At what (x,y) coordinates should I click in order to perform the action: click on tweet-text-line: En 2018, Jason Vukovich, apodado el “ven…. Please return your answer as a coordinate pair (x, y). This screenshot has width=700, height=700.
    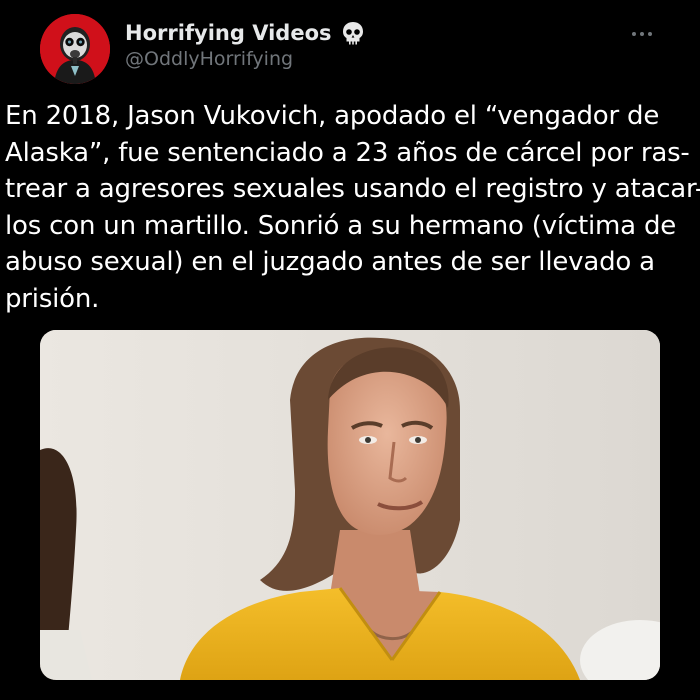
    Looking at the image, I should click on (332, 116).